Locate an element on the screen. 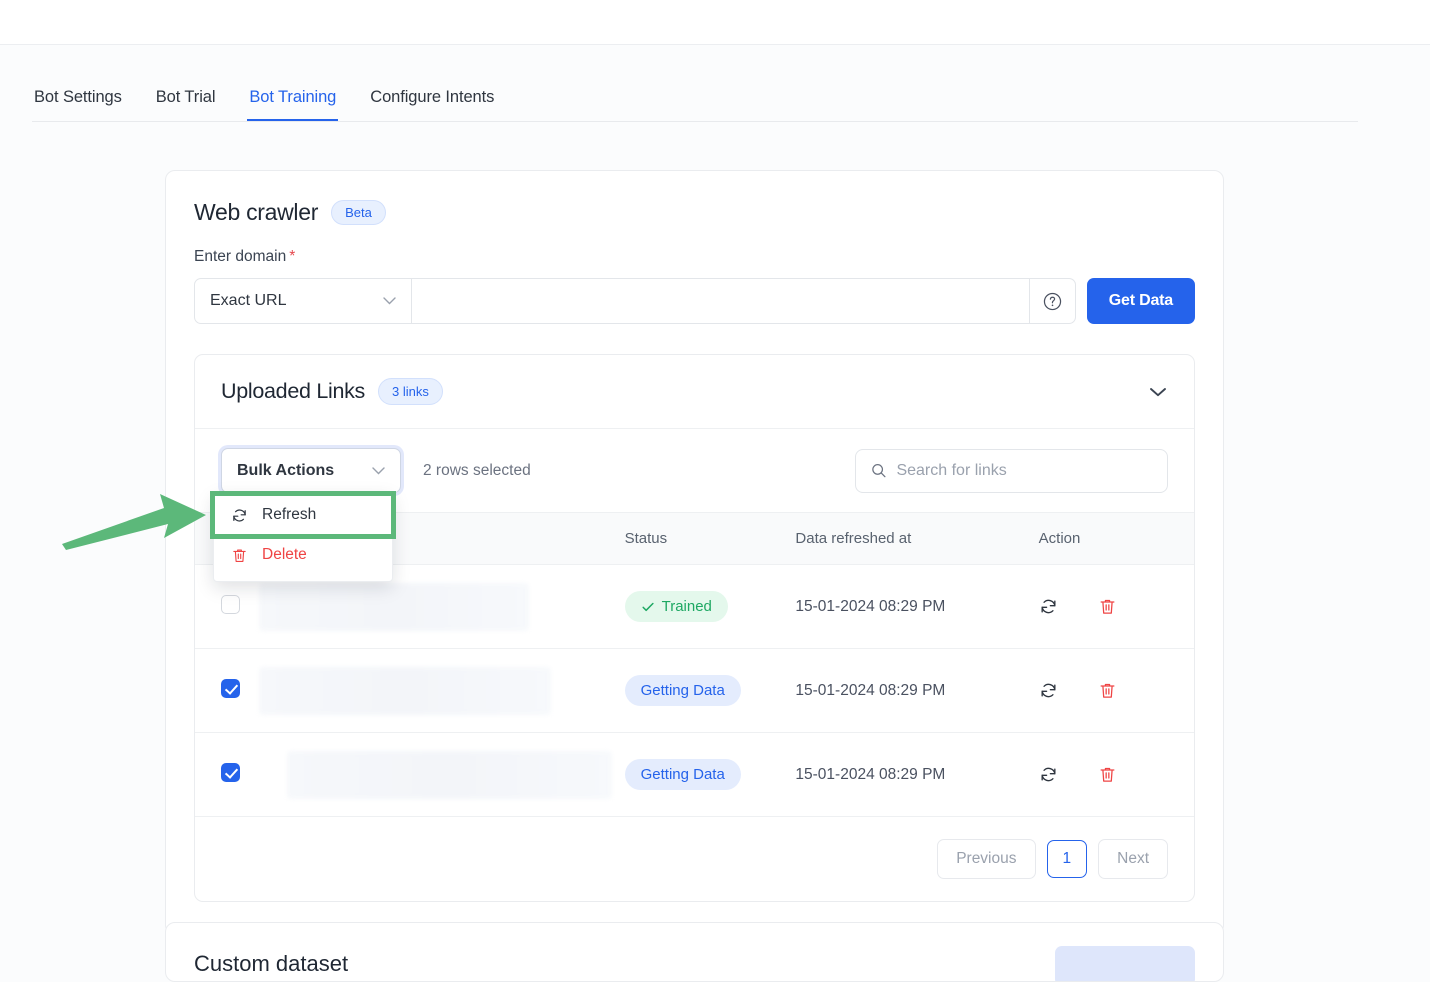  bulk-actions-label: Bulk Actions is located at coordinates (286, 470).